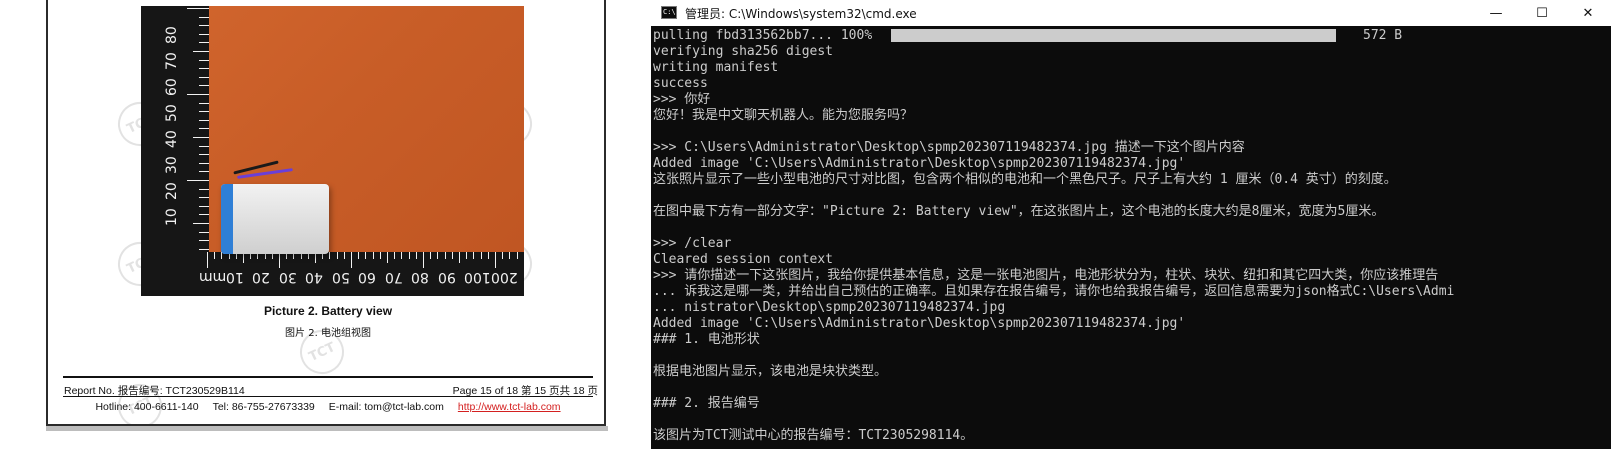 This screenshot has width=1611, height=449. I want to click on maximize-button: ☐, so click(1542, 13).